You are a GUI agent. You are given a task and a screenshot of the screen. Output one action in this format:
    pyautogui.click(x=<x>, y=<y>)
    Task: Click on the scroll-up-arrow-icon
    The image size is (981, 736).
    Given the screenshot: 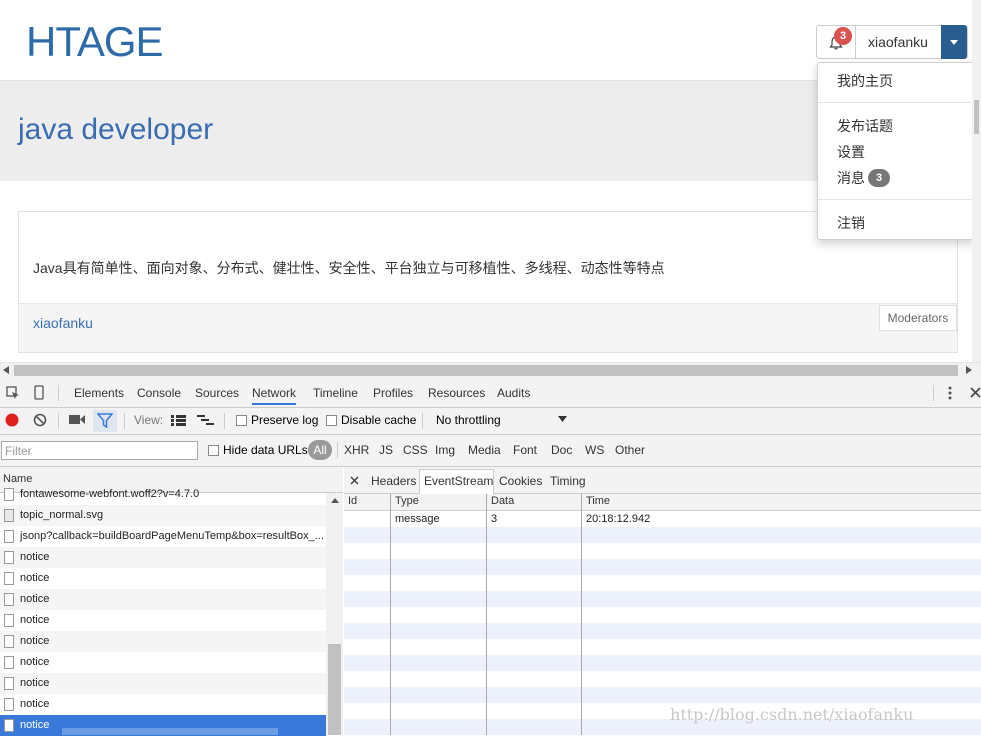 What is the action you would take?
    pyautogui.click(x=335, y=500)
    